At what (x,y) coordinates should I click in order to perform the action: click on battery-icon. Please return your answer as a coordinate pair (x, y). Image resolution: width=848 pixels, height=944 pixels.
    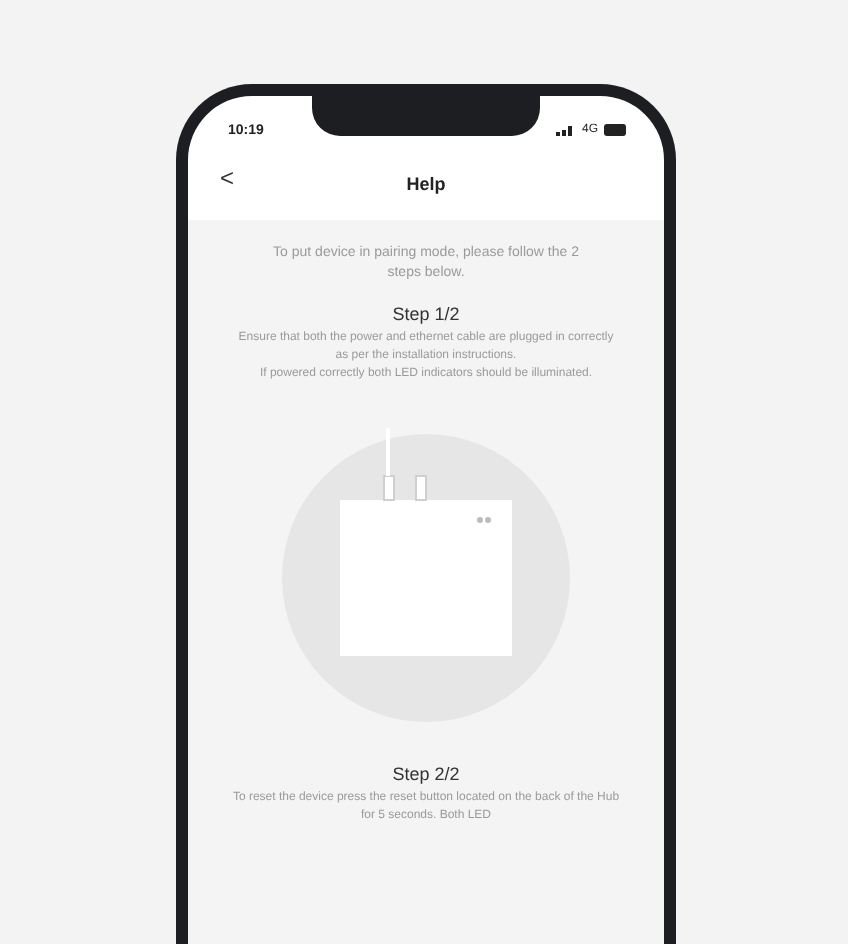
    Looking at the image, I should click on (616, 130).